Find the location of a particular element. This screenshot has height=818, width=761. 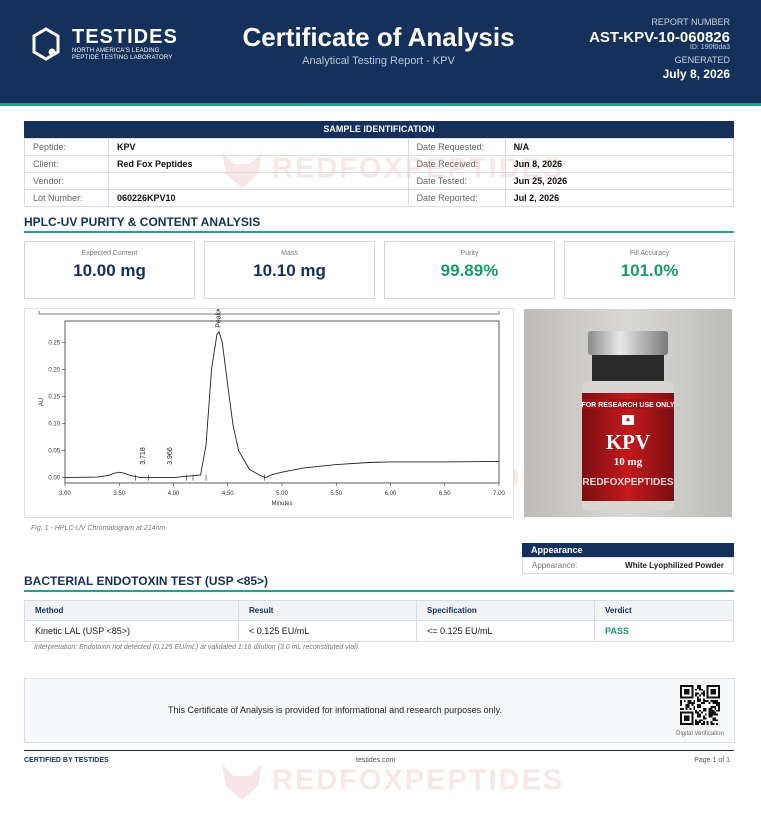

vial-maker: REDFOXPEPTIDES is located at coordinates (627, 482).